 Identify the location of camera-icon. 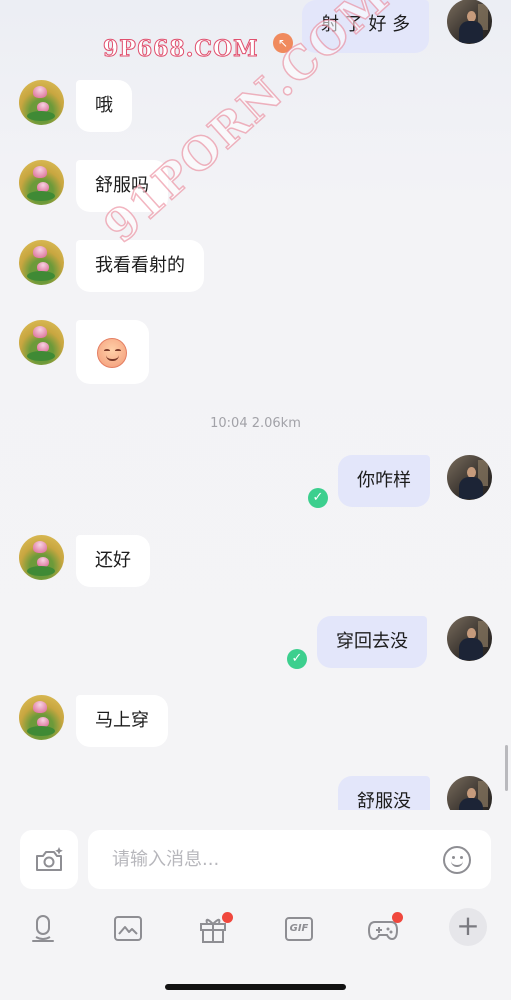
(49, 859).